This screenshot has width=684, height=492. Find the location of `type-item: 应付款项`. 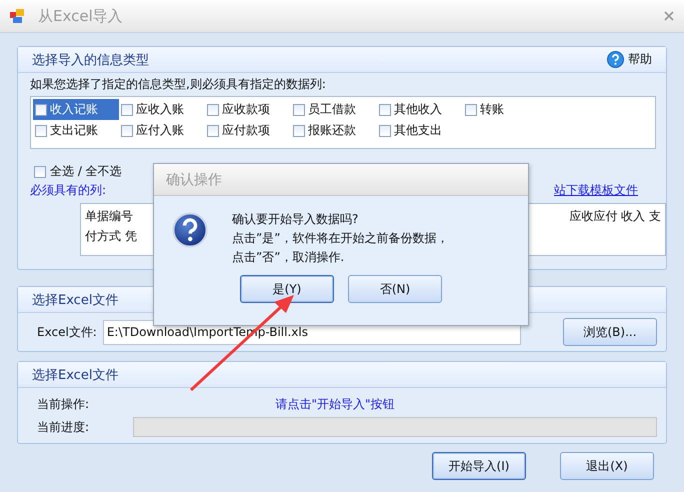

type-item: 应付款项 is located at coordinates (248, 130).